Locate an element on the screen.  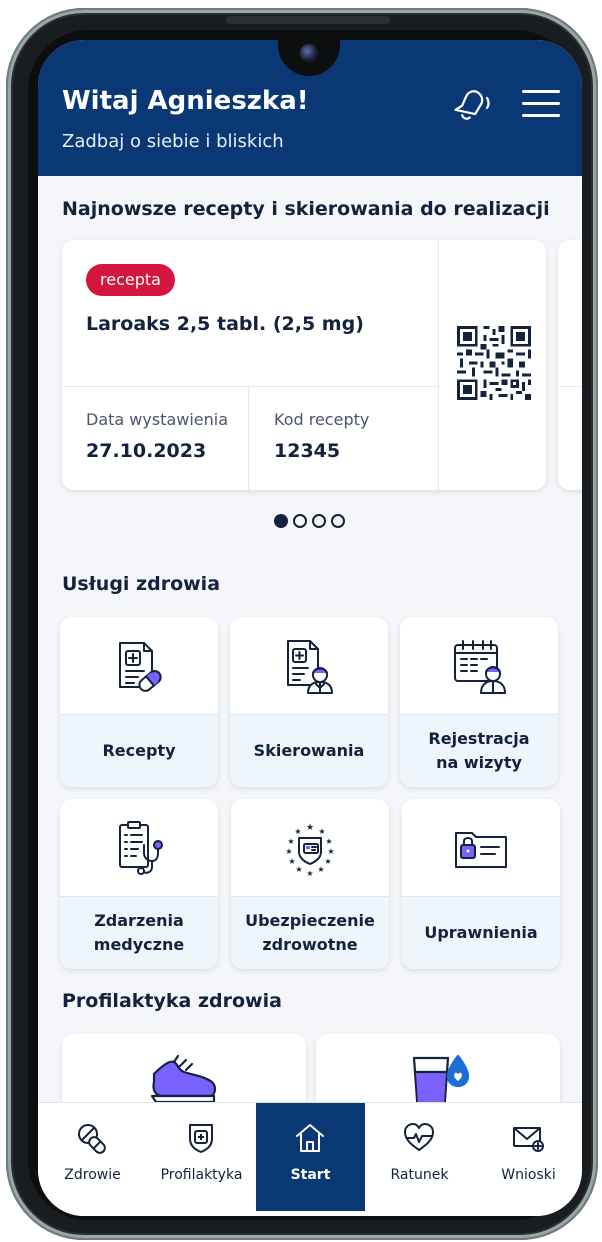
eu-insurance-card-icon: ★ ★ ★ ★ ★ ★ ★ ★ ★ ★ ★ ★ is located at coordinates (310, 847).